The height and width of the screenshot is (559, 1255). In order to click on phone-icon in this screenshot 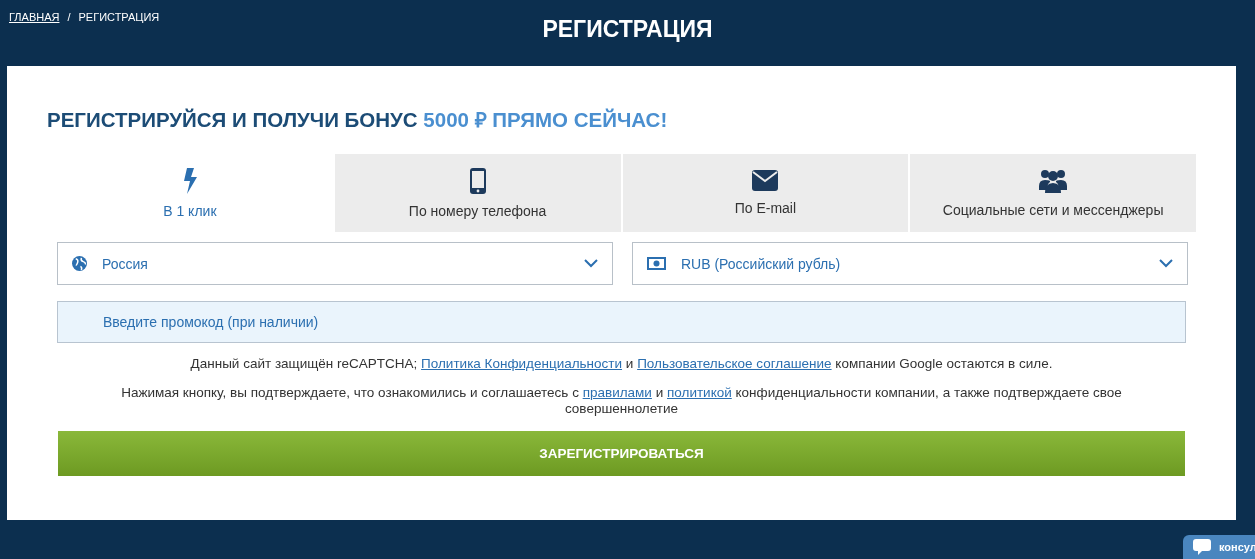, I will do `click(477, 180)`.